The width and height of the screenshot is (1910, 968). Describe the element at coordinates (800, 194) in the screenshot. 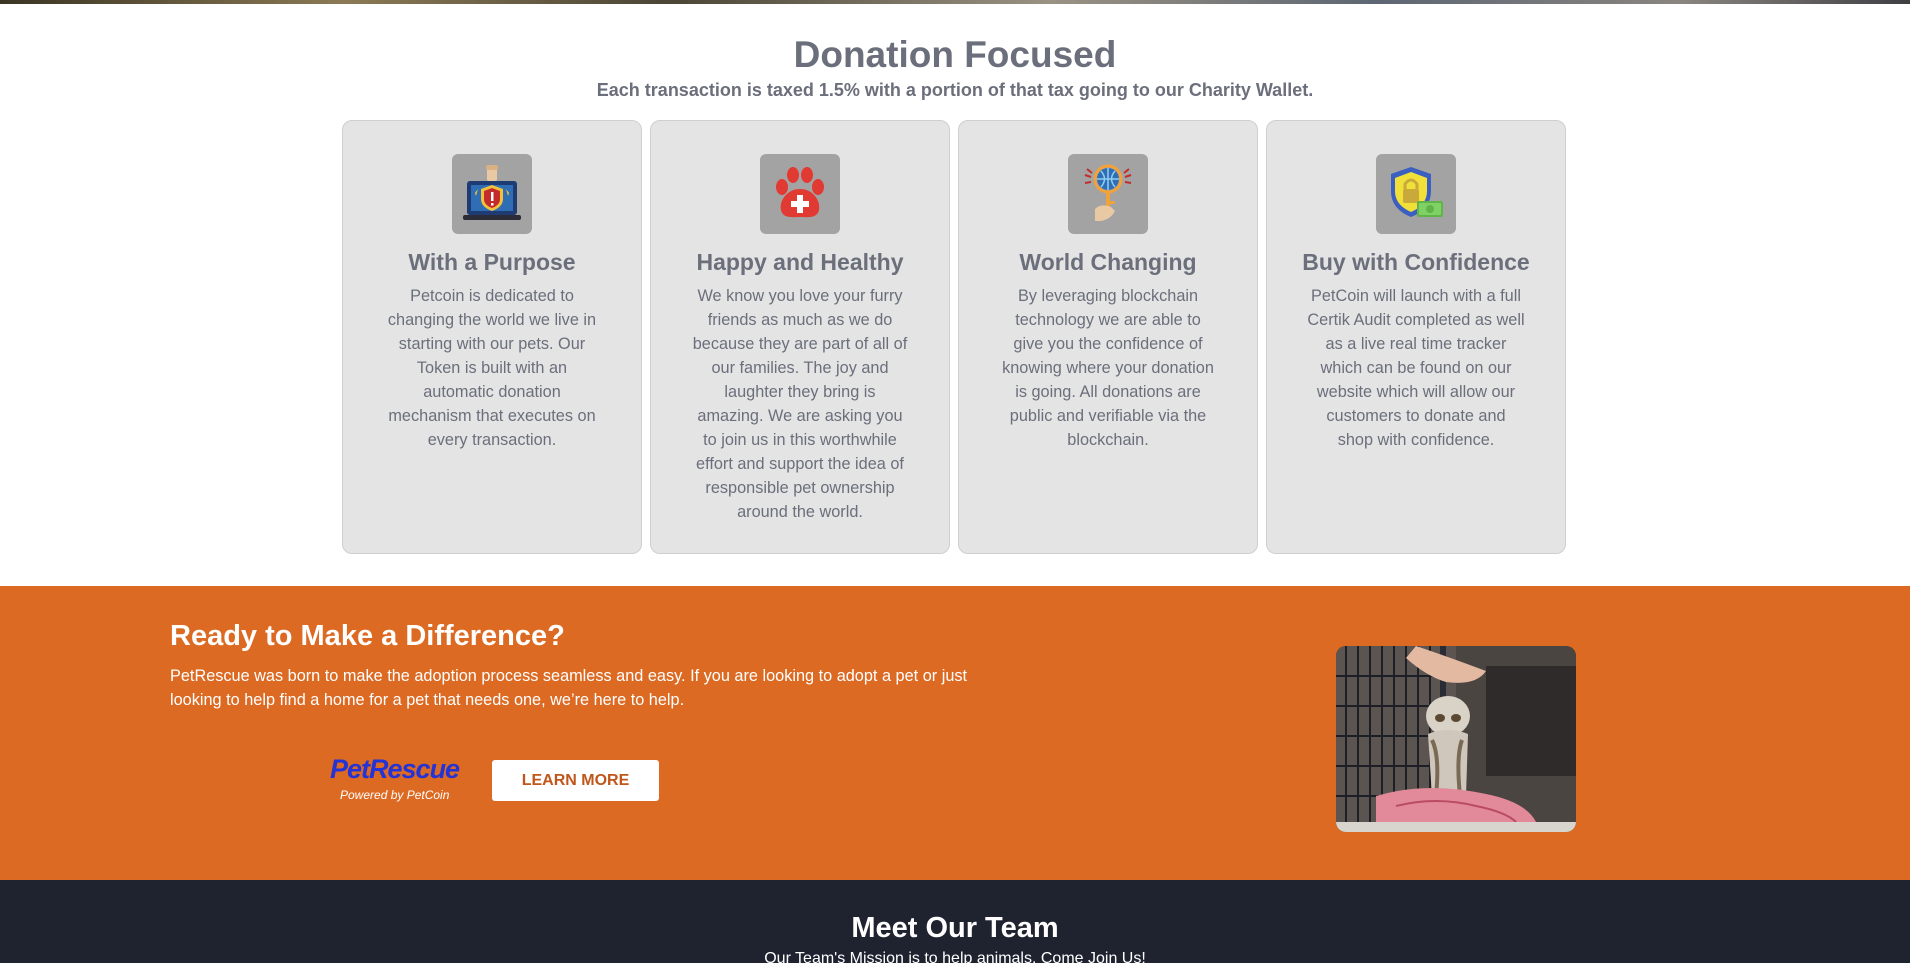

I see `paw-medical-cross-icon` at that location.